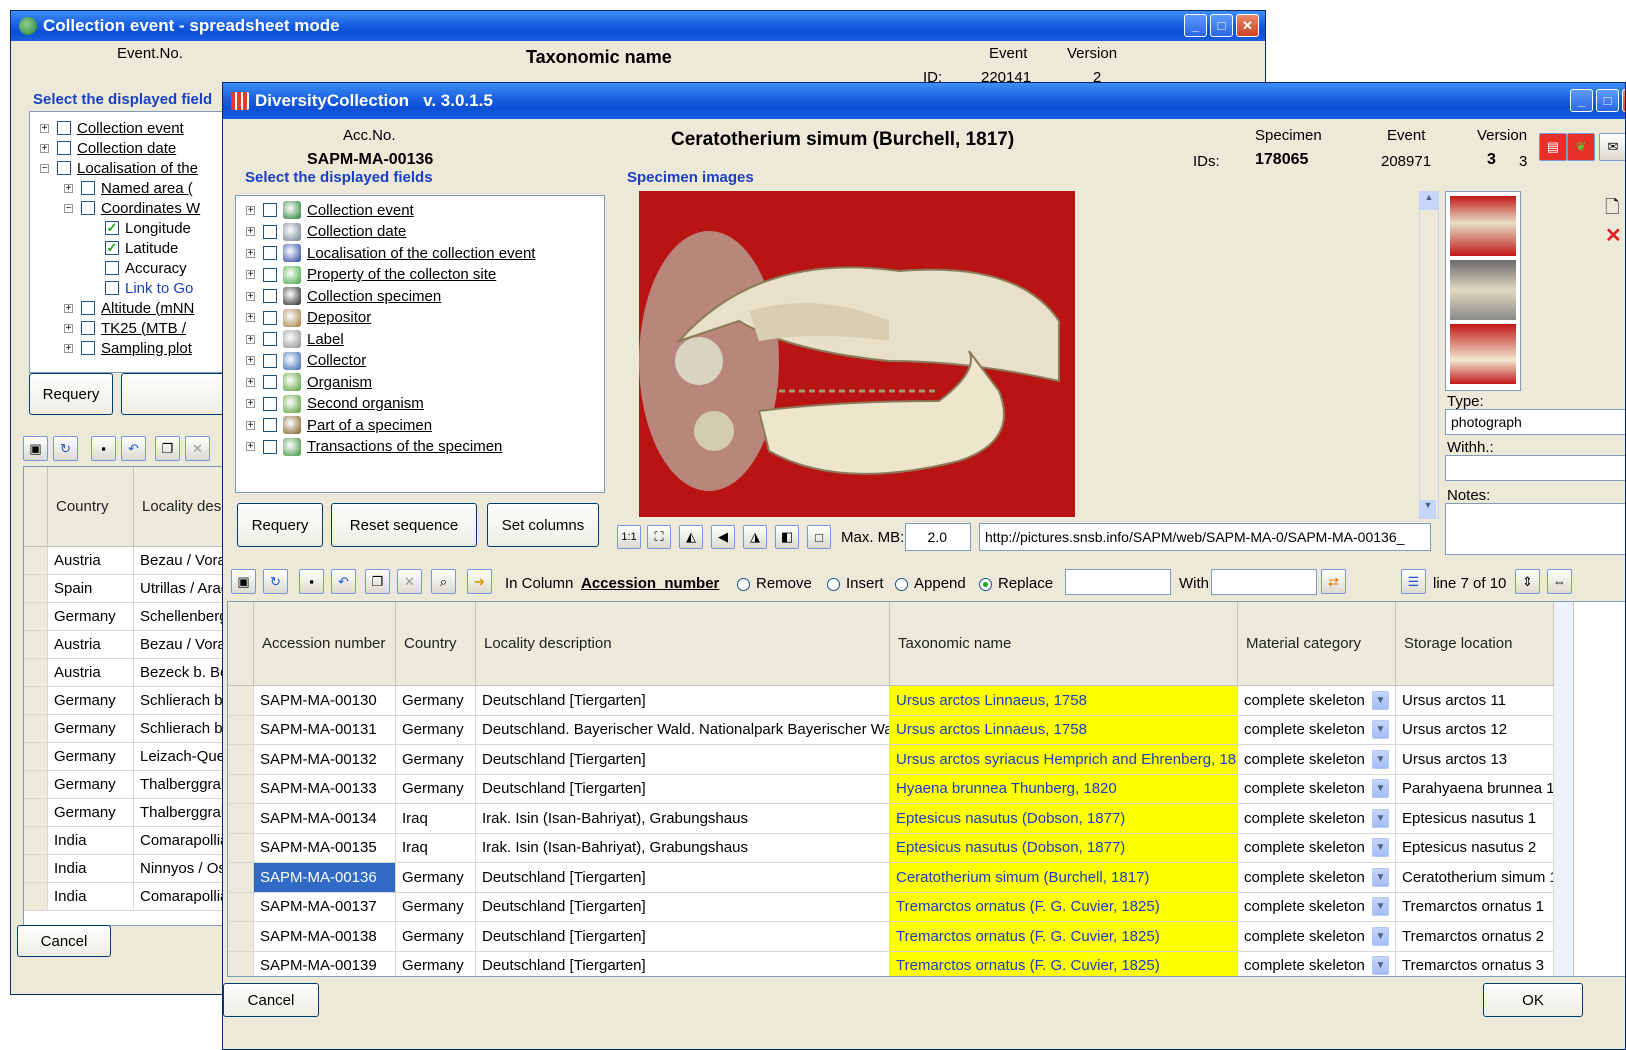 The width and height of the screenshot is (1626, 1050). Describe the element at coordinates (1533, 1000) in the screenshot. I see `ok-button: OK` at that location.